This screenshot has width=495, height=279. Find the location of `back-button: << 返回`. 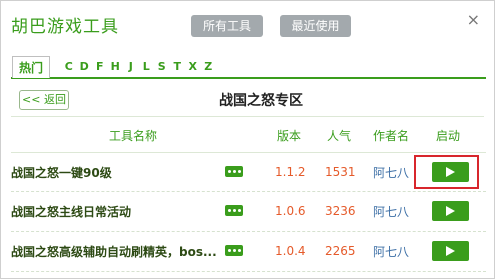

back-button: << 返回 is located at coordinates (44, 100).